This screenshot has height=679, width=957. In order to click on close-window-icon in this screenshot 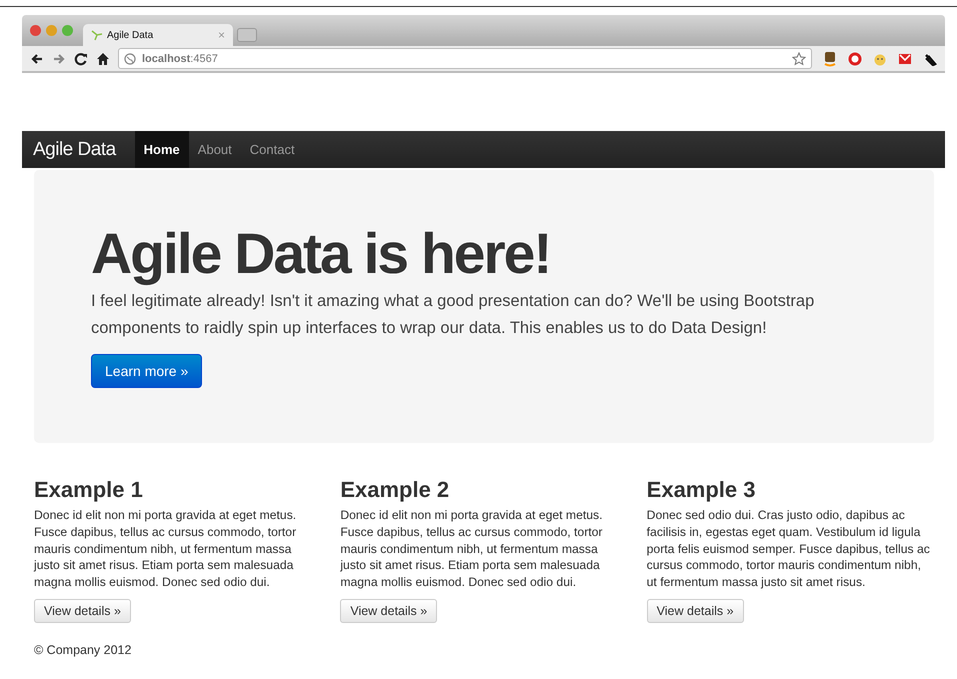, I will do `click(35, 30)`.